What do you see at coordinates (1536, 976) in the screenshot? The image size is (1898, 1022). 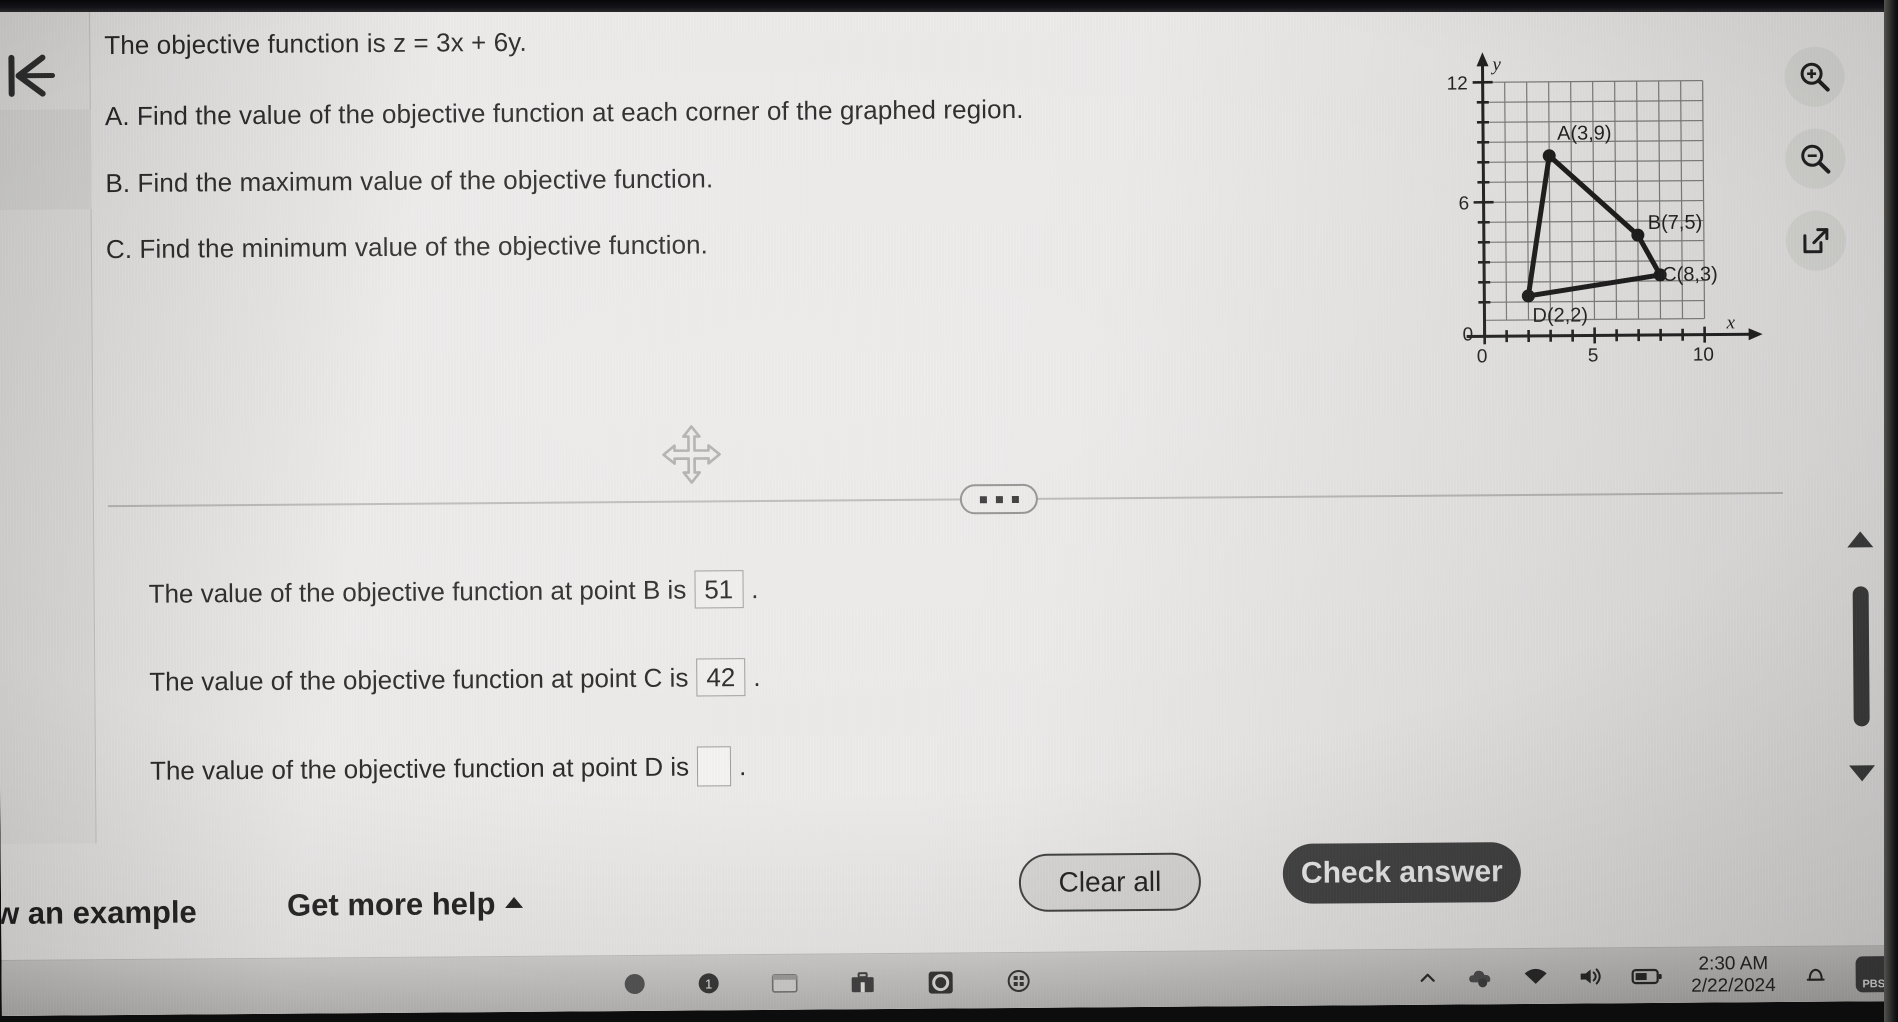 I see `wifi-icon` at bounding box center [1536, 976].